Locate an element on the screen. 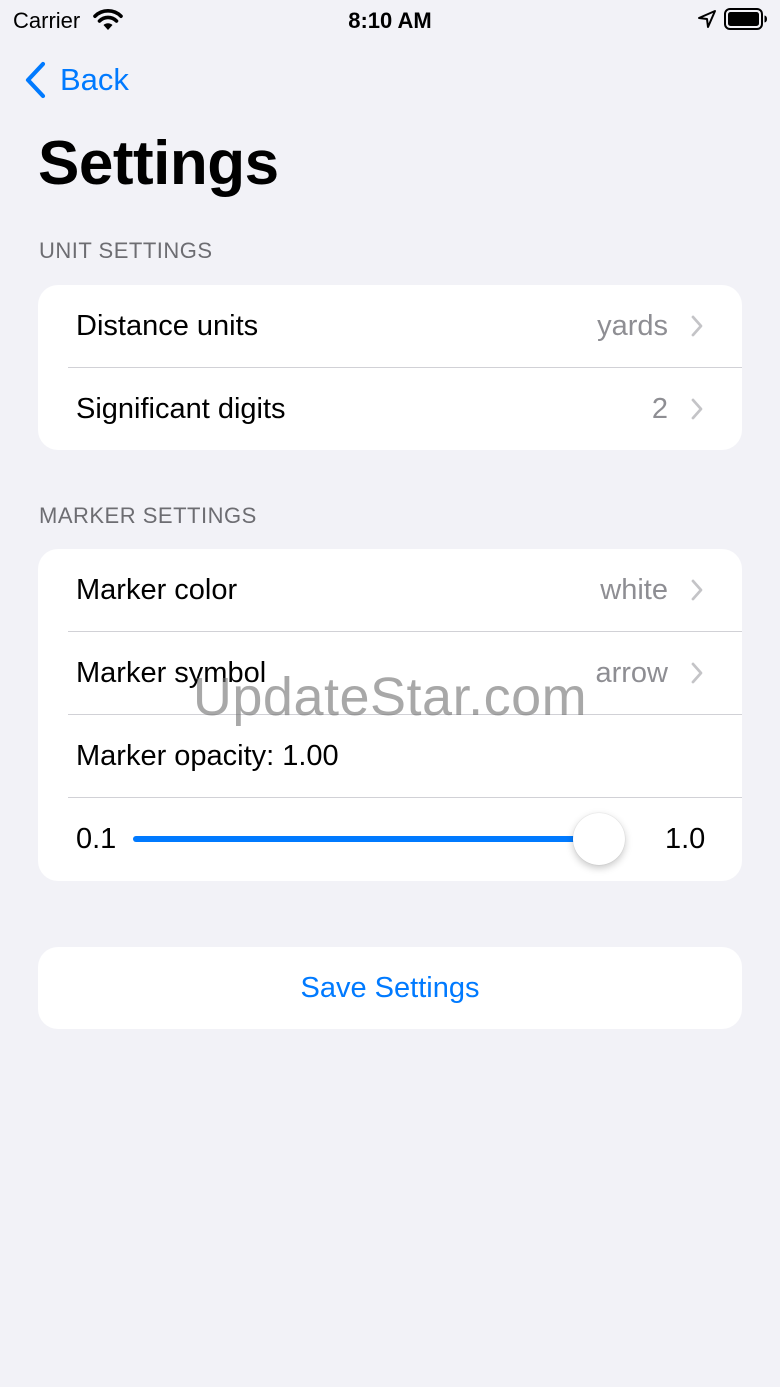 The image size is (780, 1387). significant-digits-value: 2 is located at coordinates (659, 409).